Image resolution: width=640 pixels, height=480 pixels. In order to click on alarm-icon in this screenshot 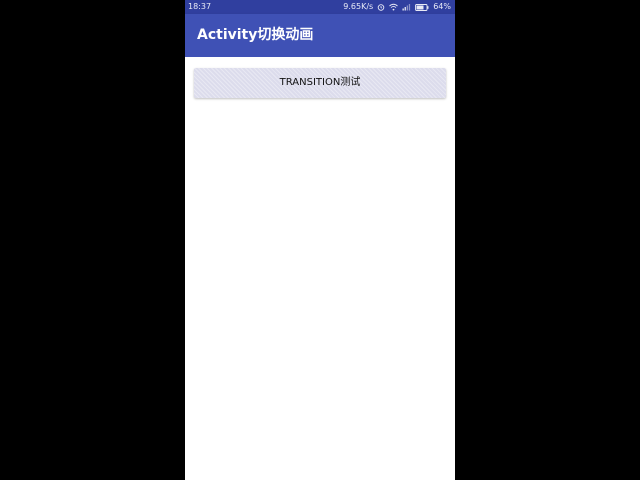, I will do `click(381, 7)`.